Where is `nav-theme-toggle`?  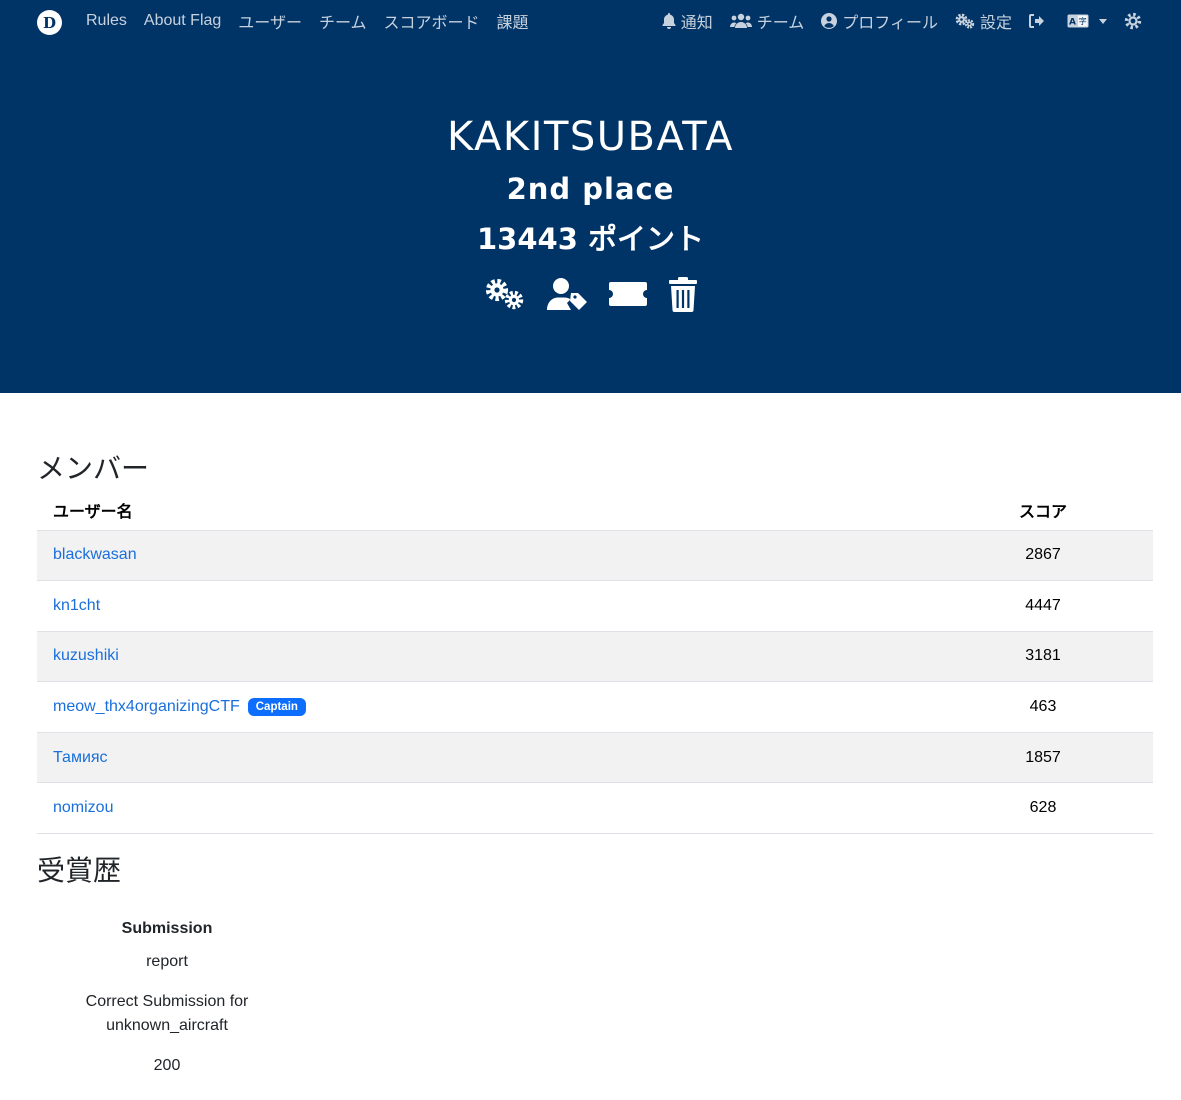
nav-theme-toggle is located at coordinates (1135, 21).